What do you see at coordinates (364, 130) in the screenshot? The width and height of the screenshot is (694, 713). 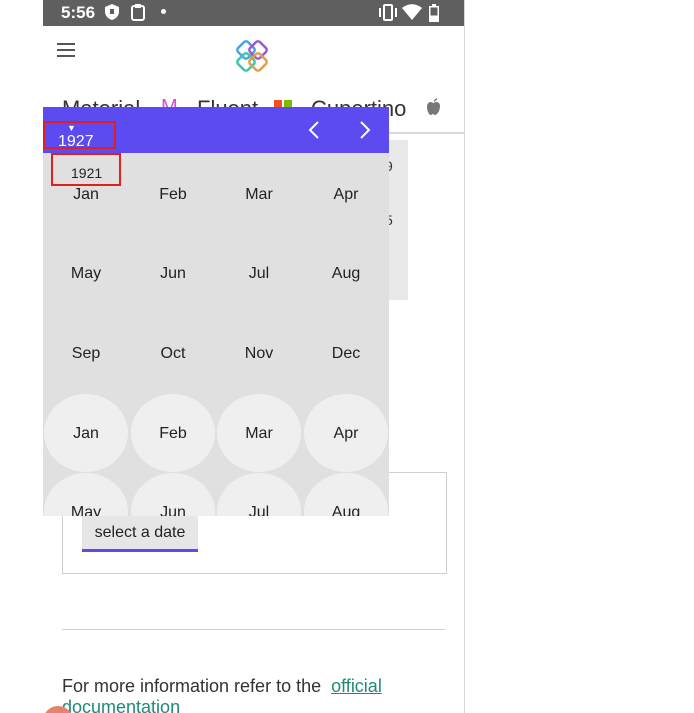 I see `next-icon` at bounding box center [364, 130].